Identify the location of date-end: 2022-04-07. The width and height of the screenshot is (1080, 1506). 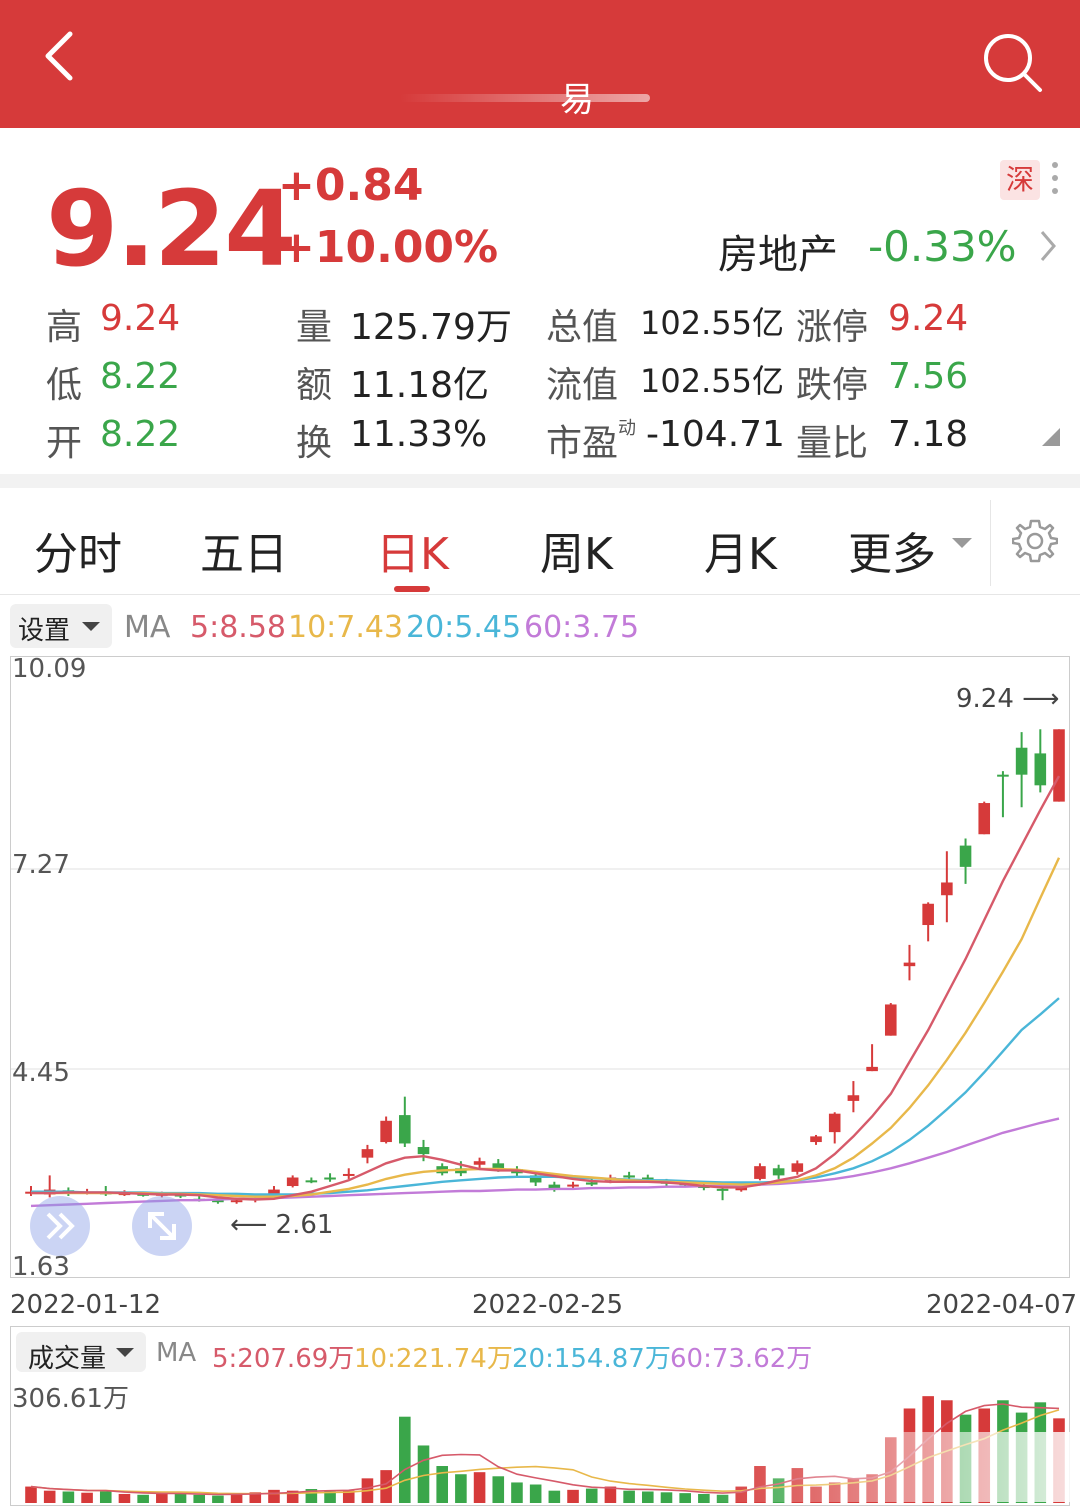
(1002, 1305).